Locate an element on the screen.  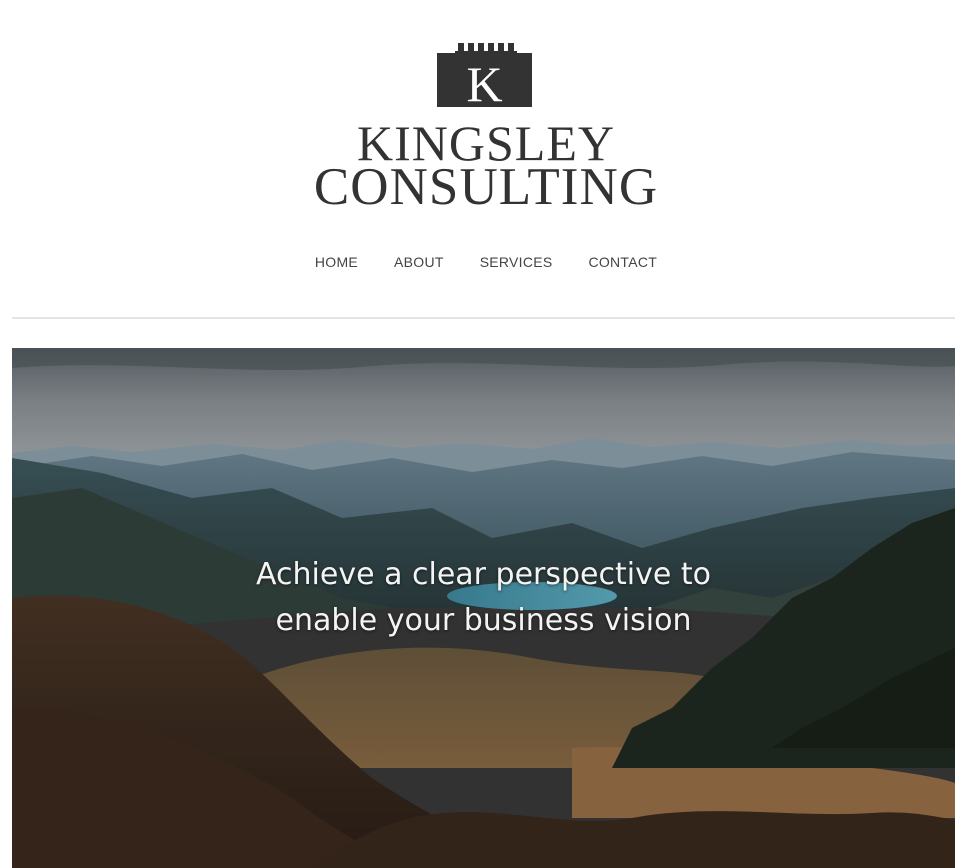
nav-home: HOME is located at coordinates (336, 262).